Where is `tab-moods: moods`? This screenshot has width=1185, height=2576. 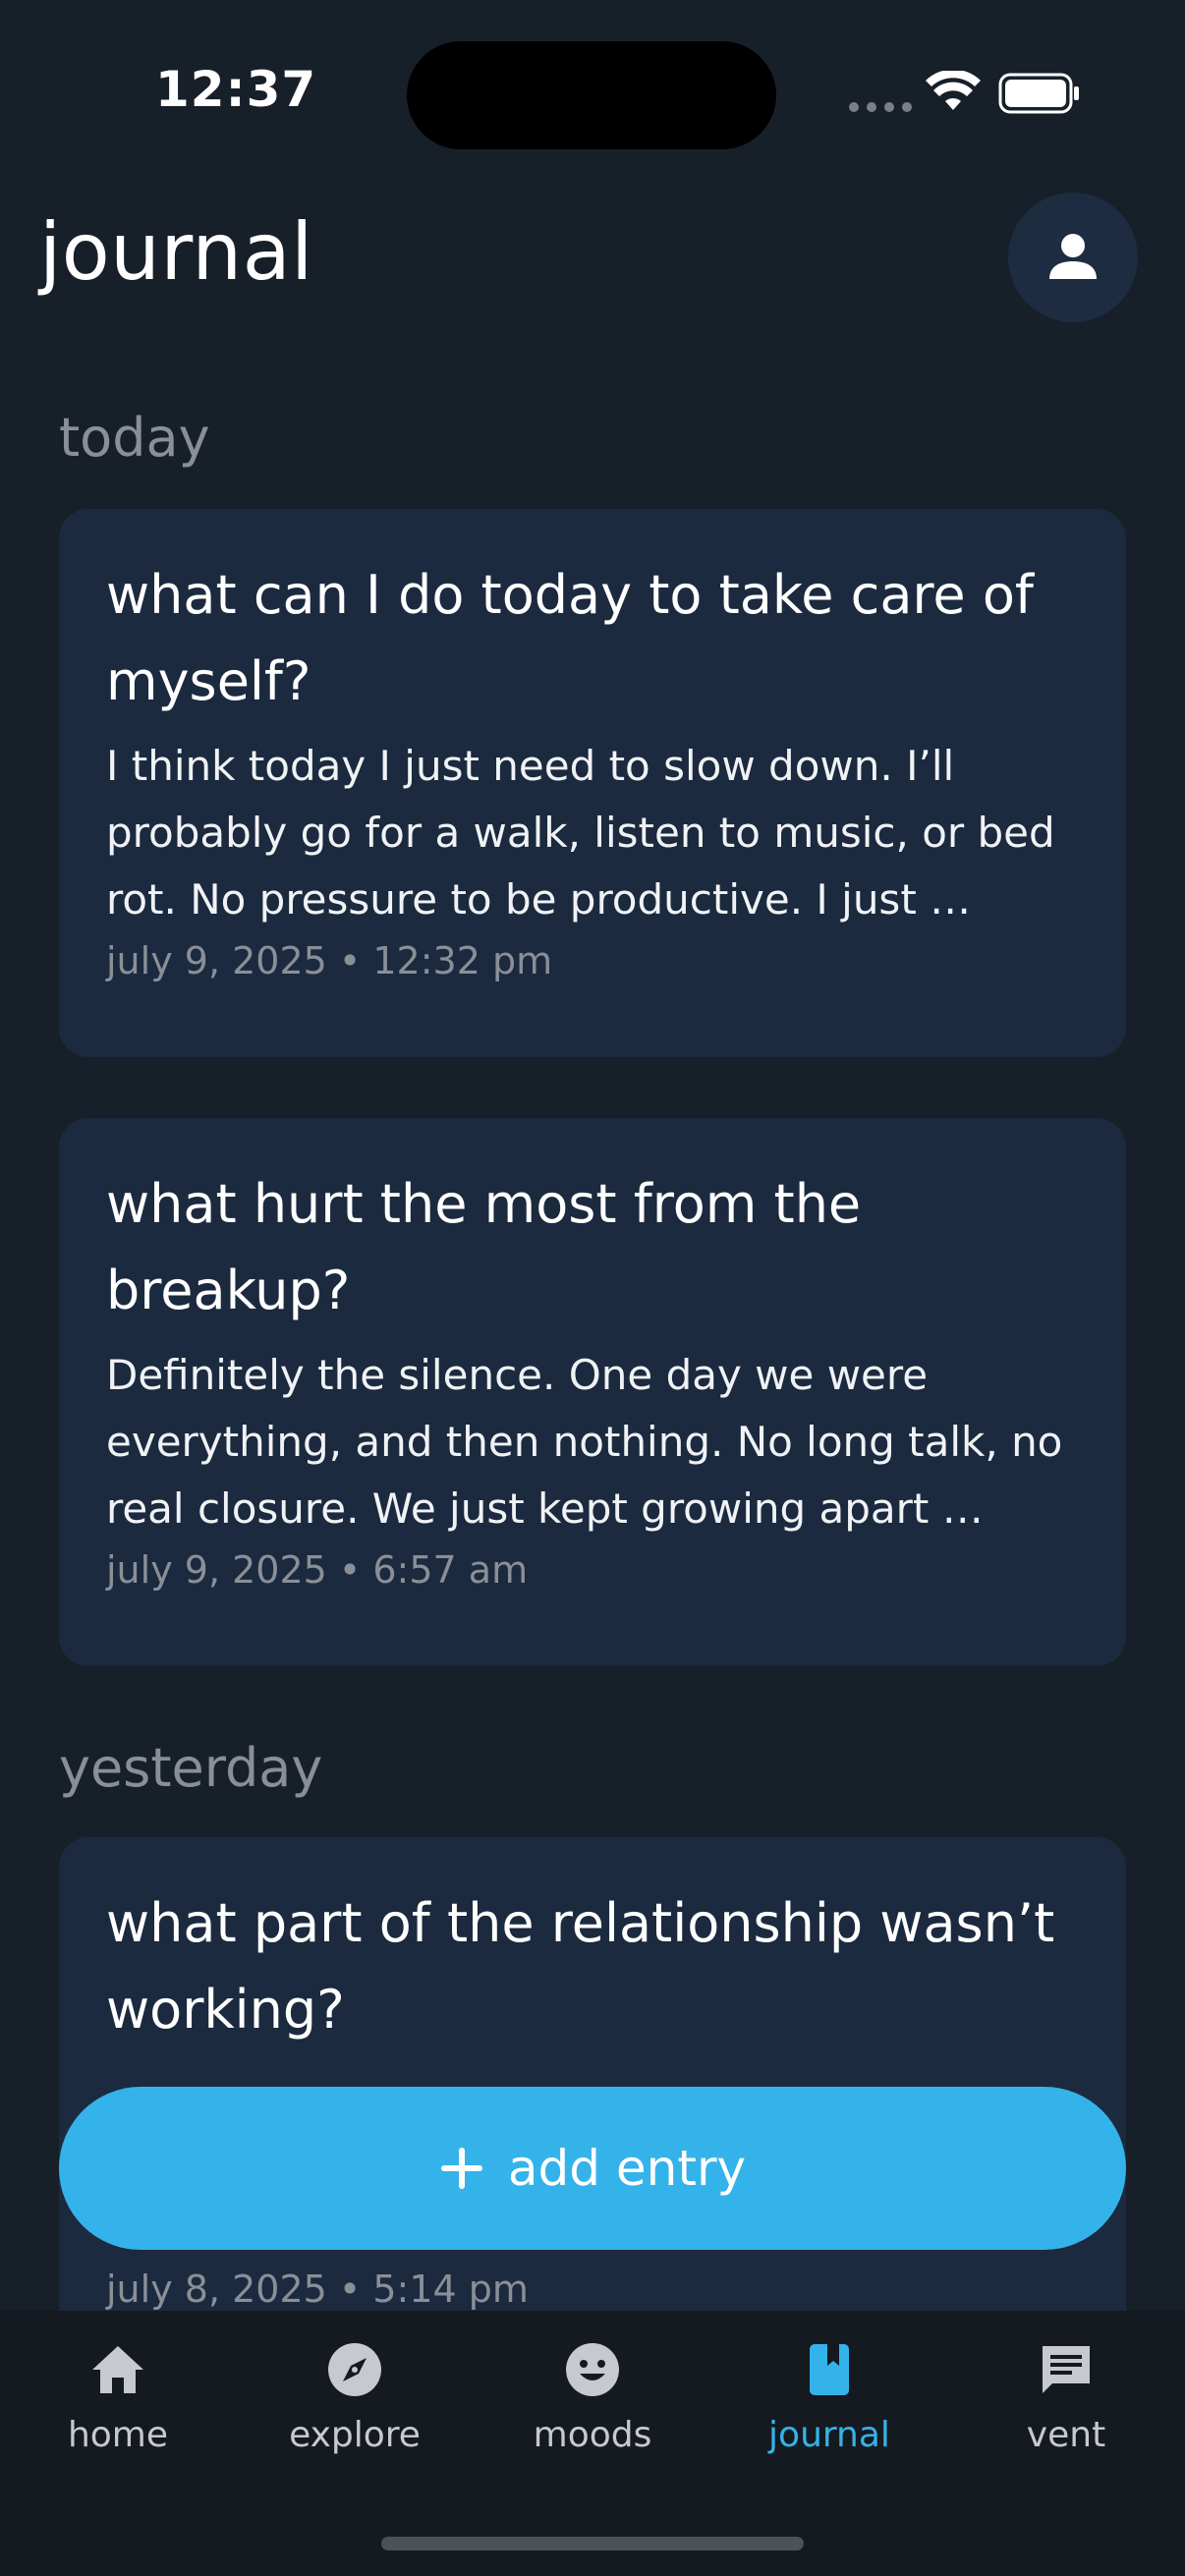
tab-moods: moods is located at coordinates (592, 2397).